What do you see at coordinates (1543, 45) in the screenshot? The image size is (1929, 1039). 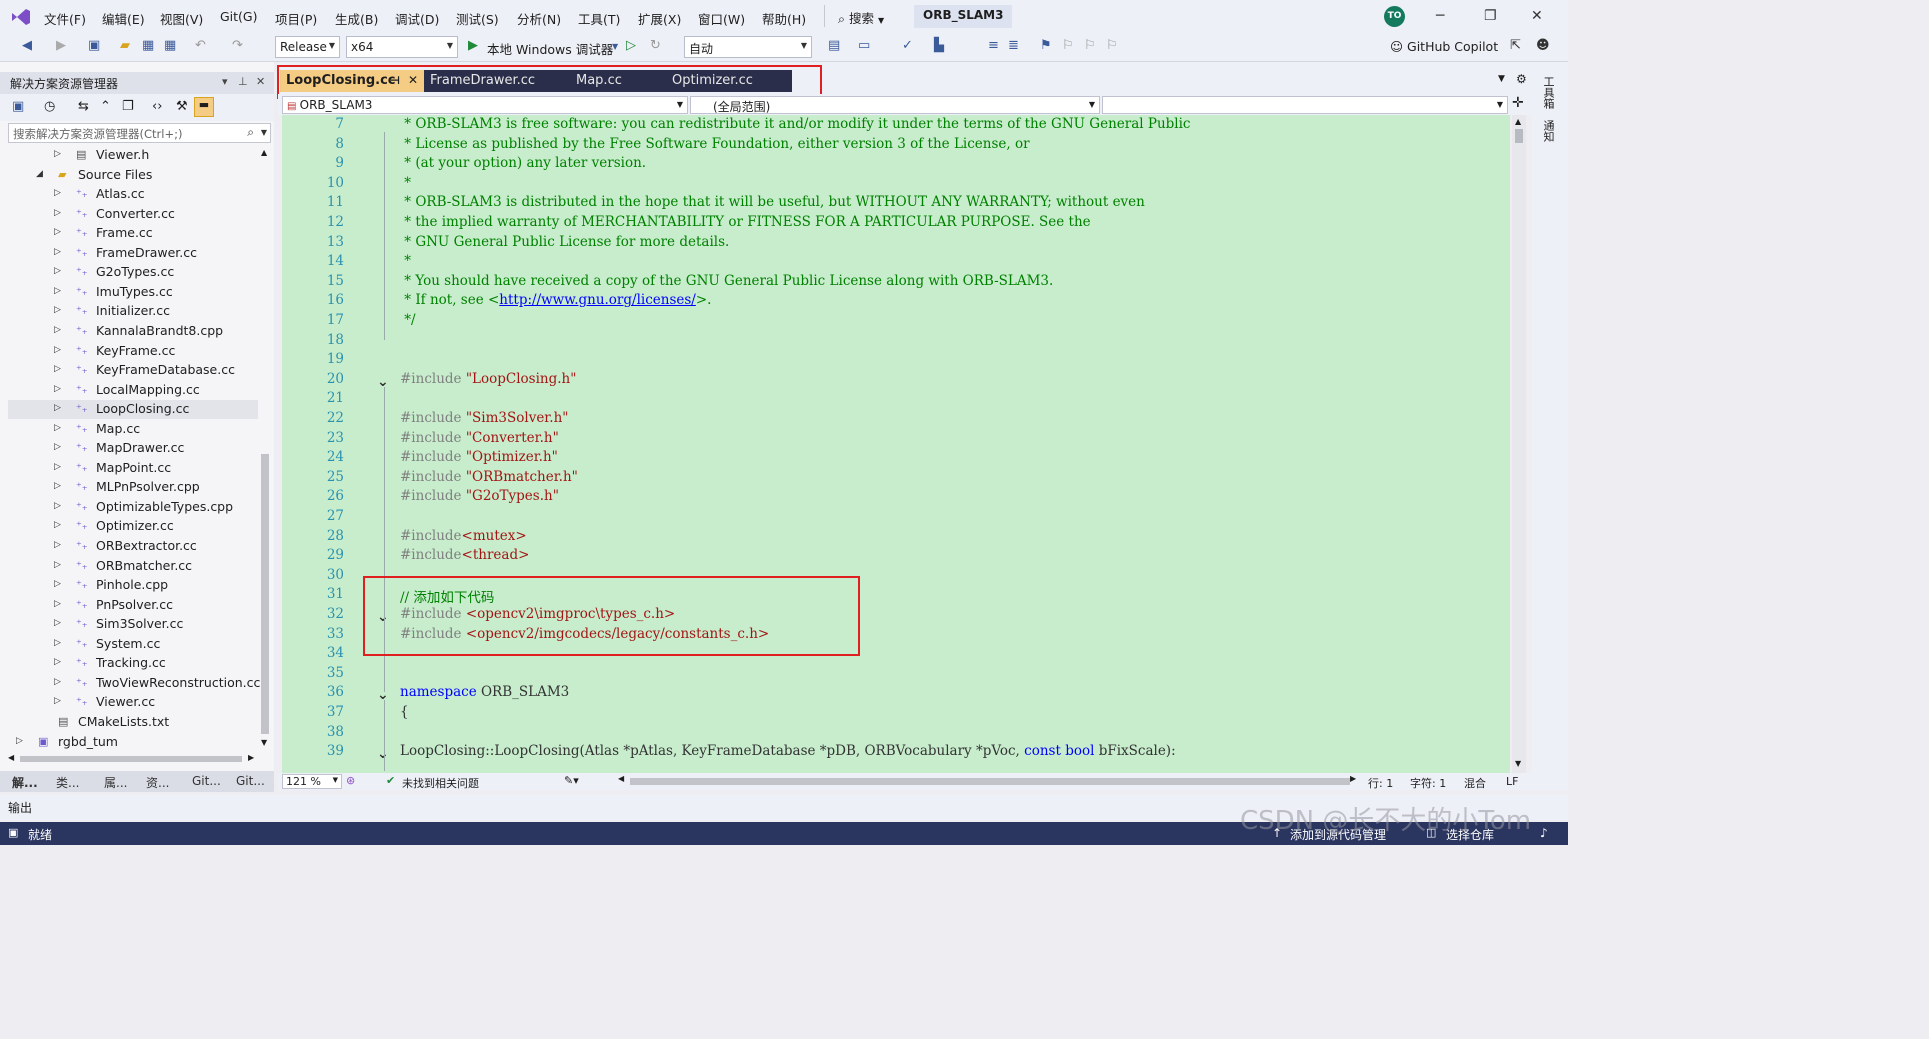 I see `user-icon: ☻` at bounding box center [1543, 45].